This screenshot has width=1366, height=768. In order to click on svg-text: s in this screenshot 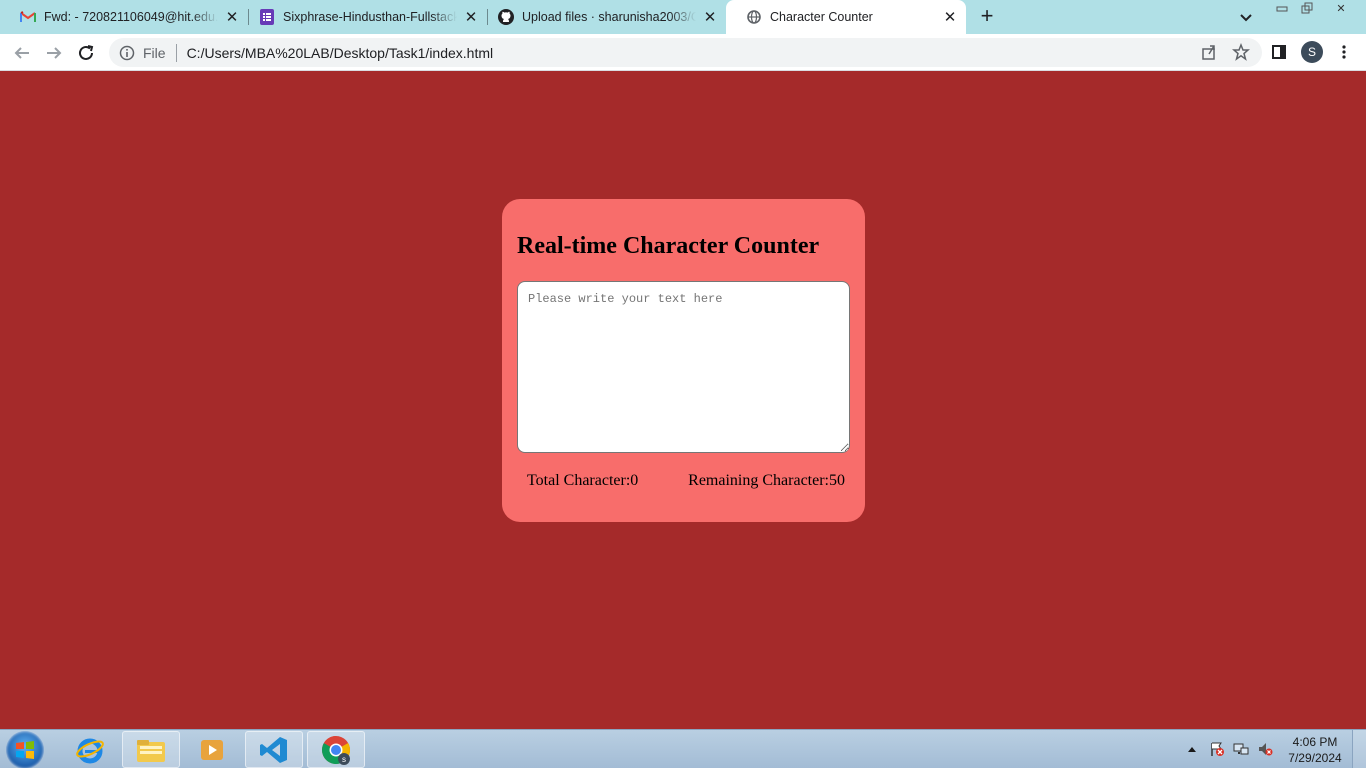, I will do `click(344, 759)`.